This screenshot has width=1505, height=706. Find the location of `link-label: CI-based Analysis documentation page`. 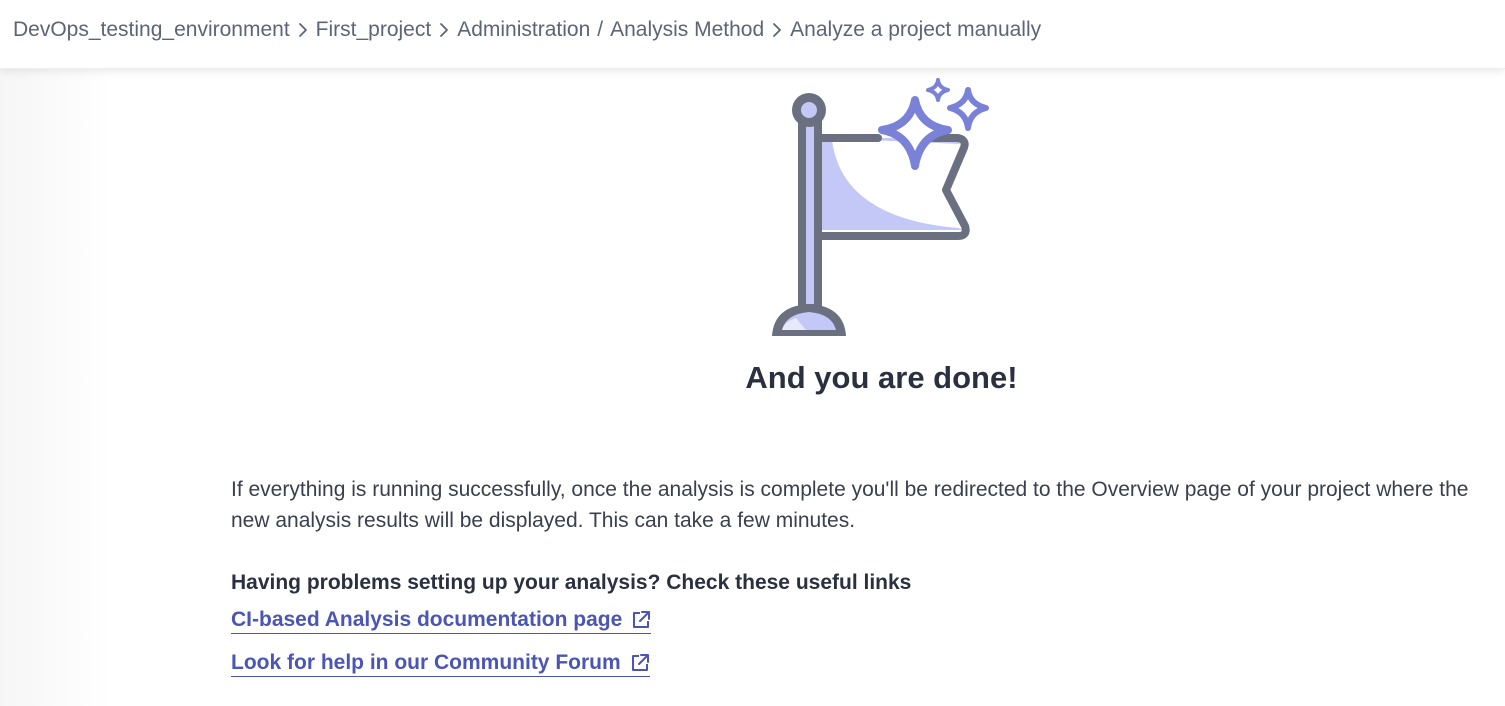

link-label: CI-based Analysis documentation page is located at coordinates (427, 619).